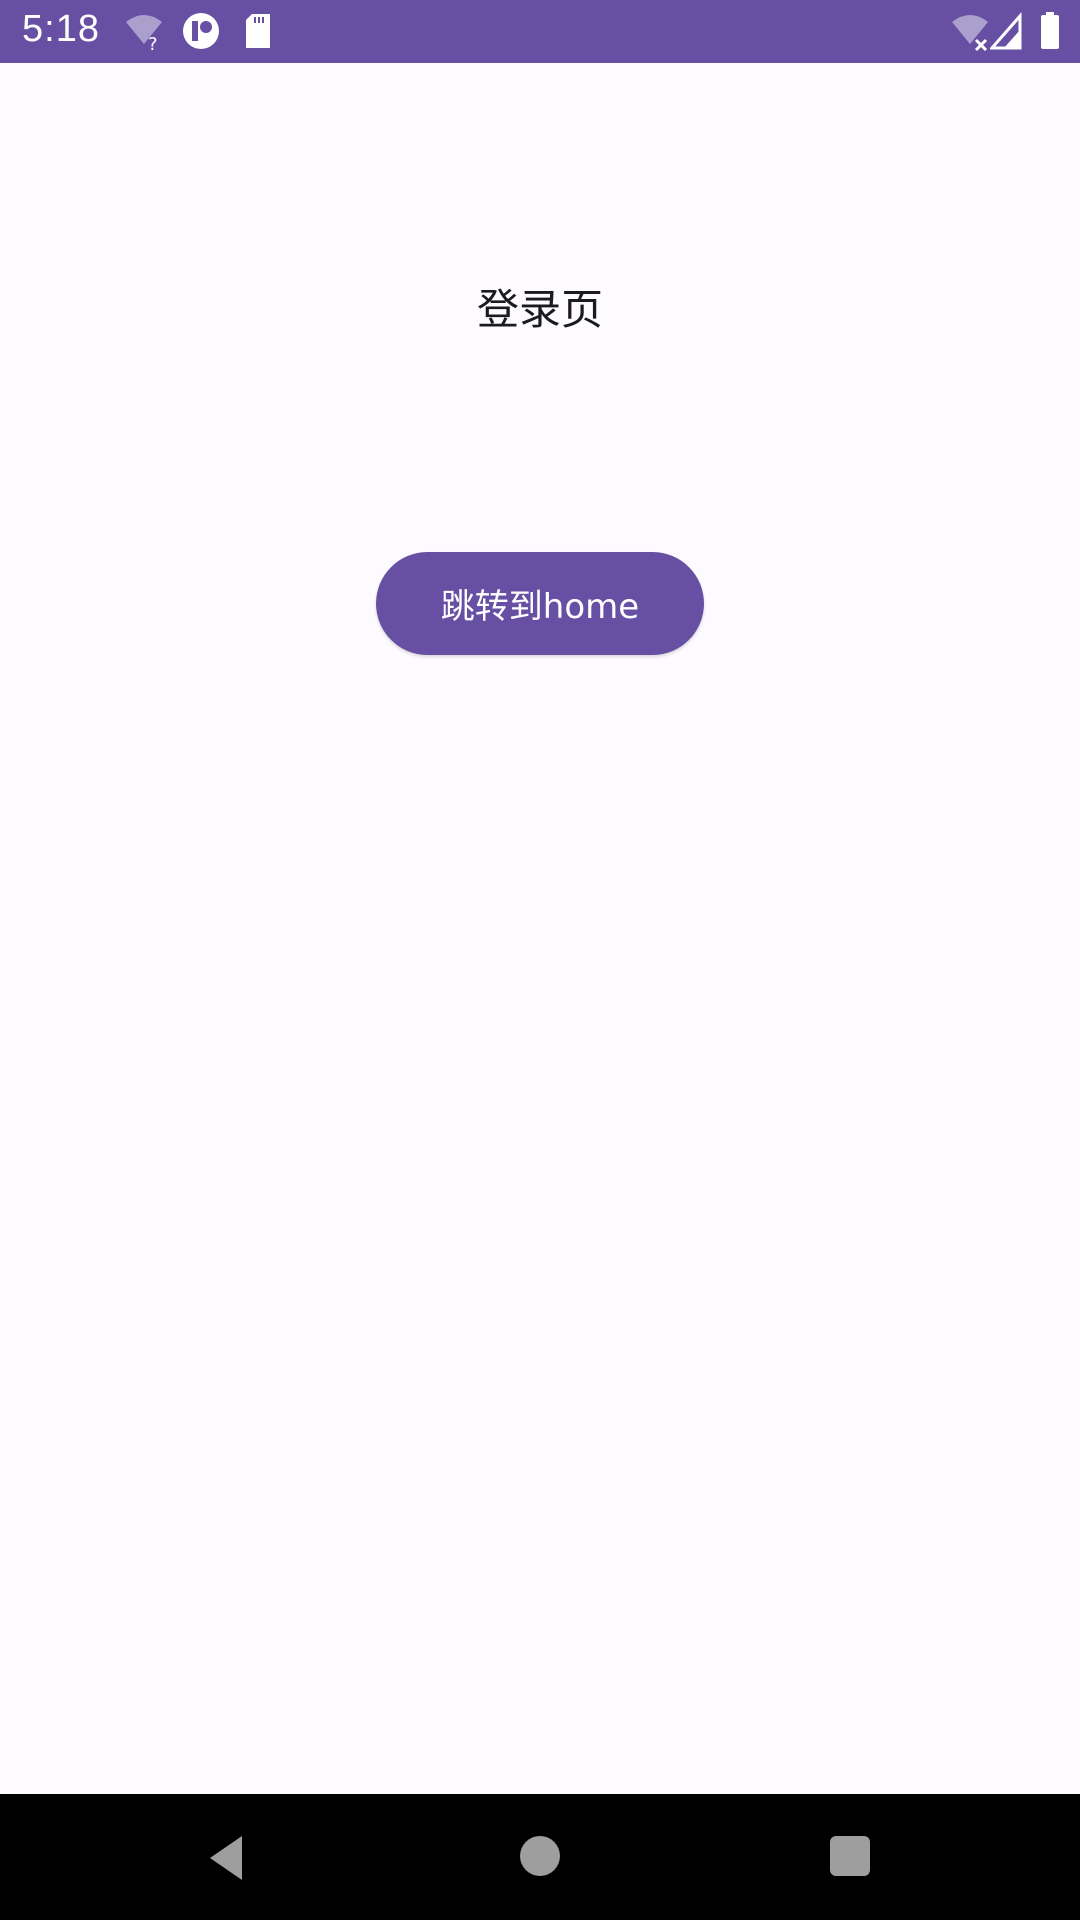  Describe the element at coordinates (226, 1858) in the screenshot. I see `back-icon` at that location.